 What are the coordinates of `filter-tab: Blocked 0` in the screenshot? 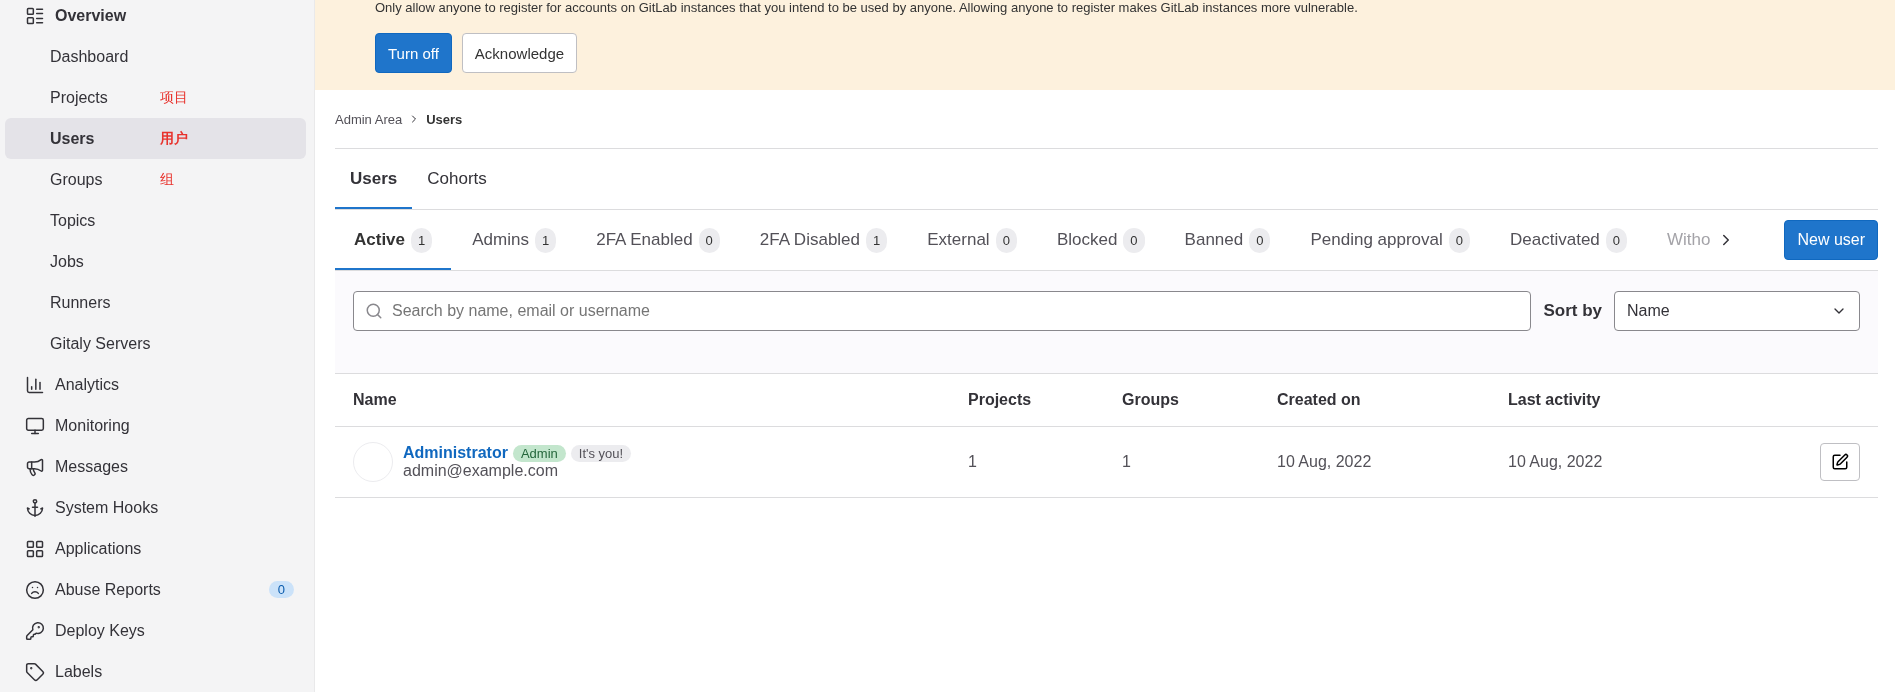 It's located at (1100, 240).